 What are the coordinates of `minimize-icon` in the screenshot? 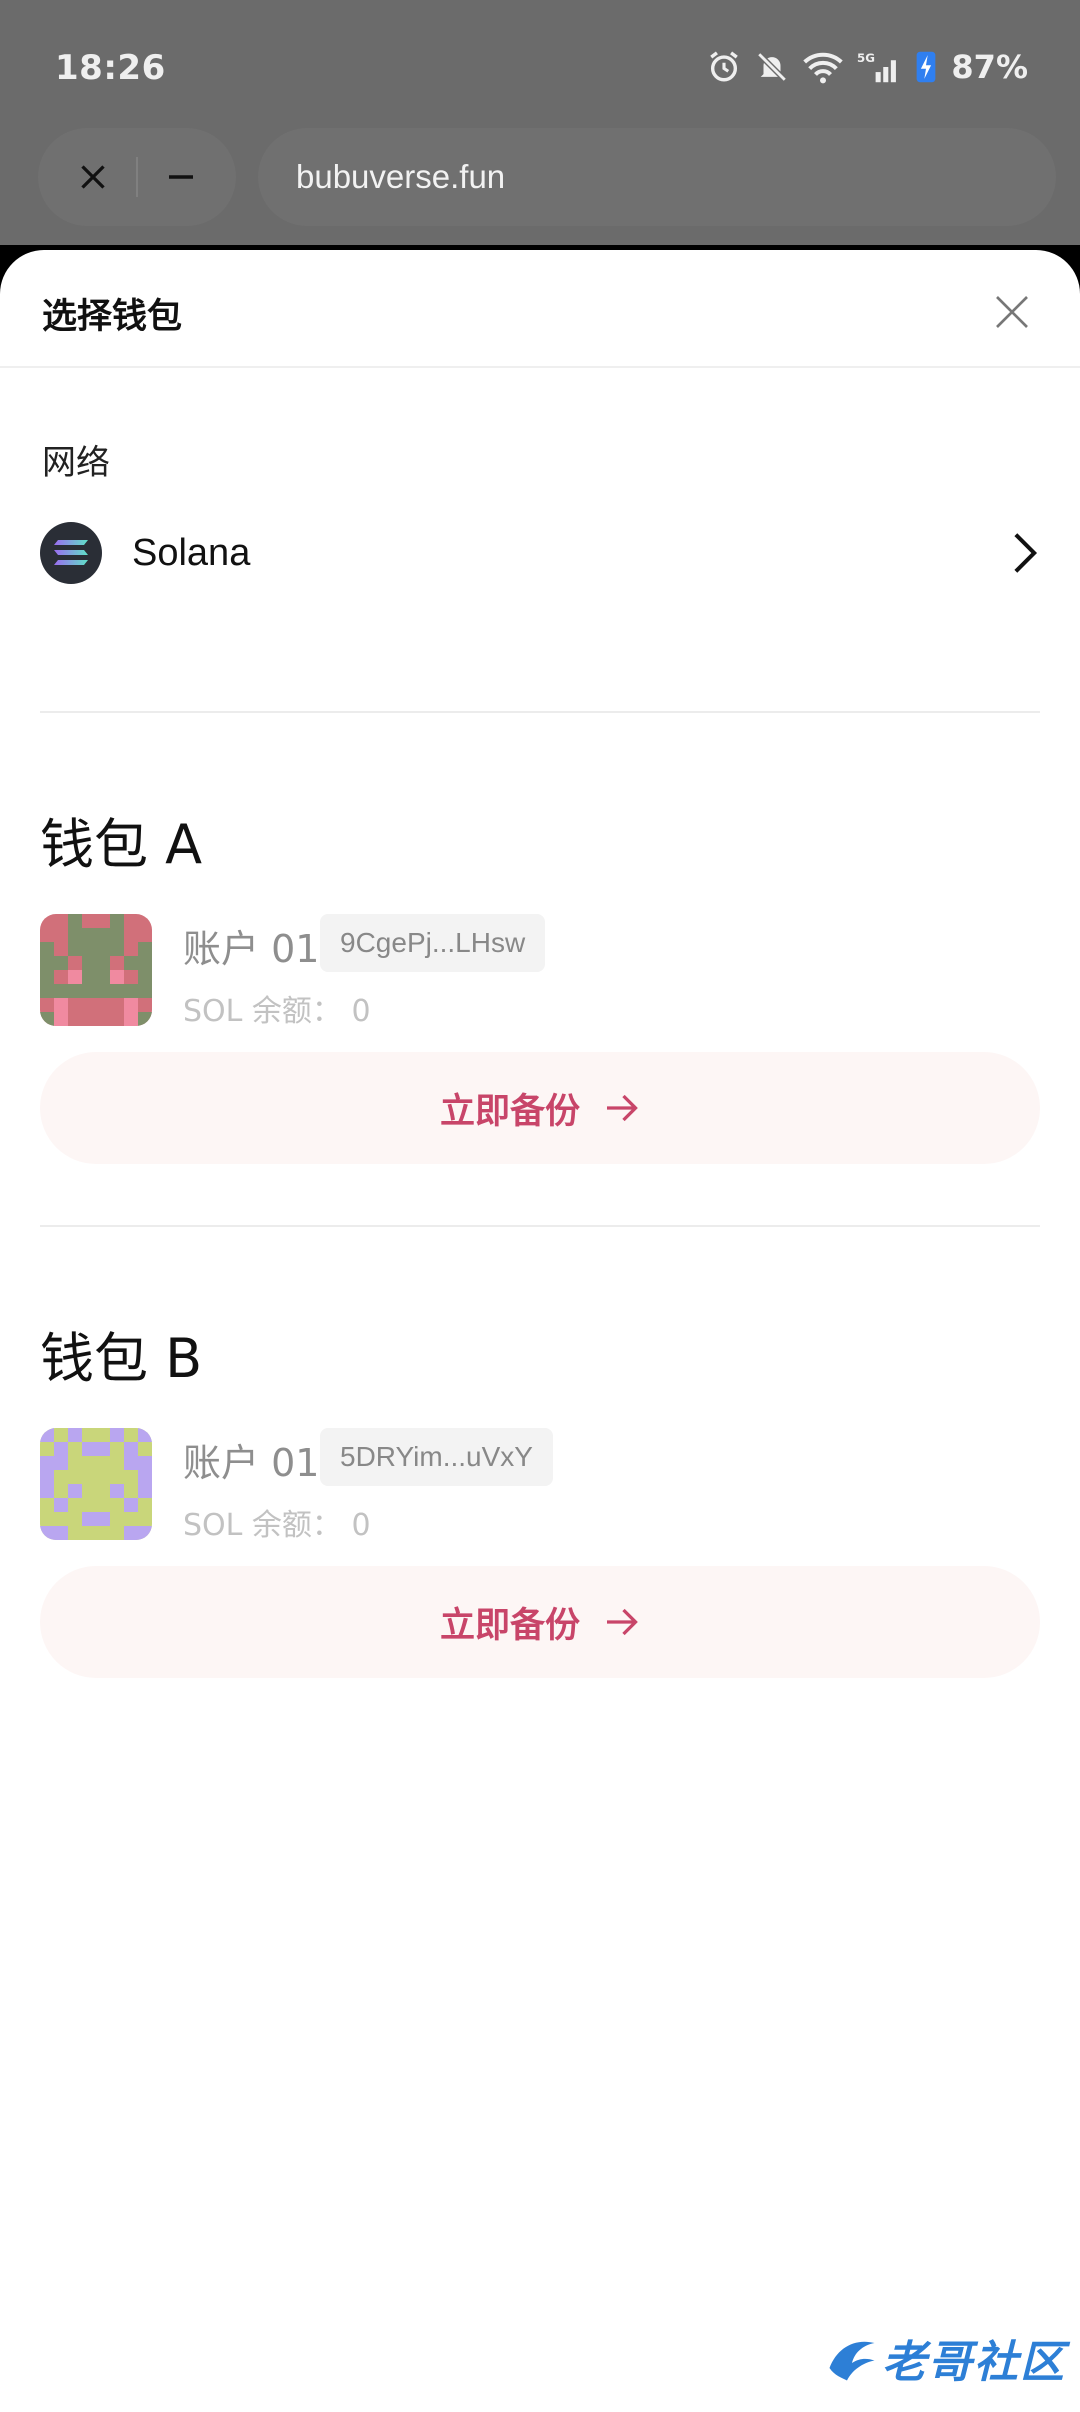 It's located at (181, 177).